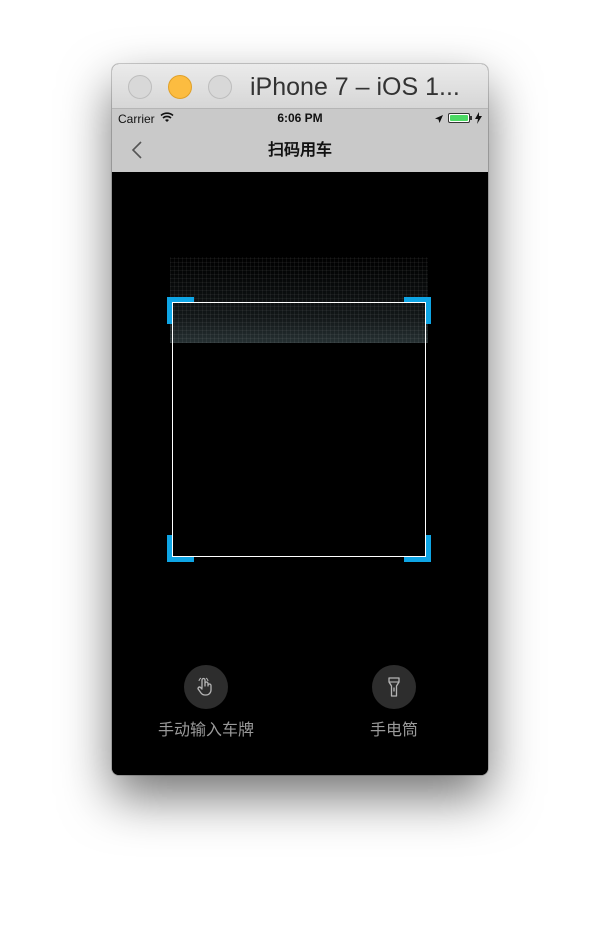 The width and height of the screenshot is (600, 936). I want to click on zoom-window-button, so click(220, 87).